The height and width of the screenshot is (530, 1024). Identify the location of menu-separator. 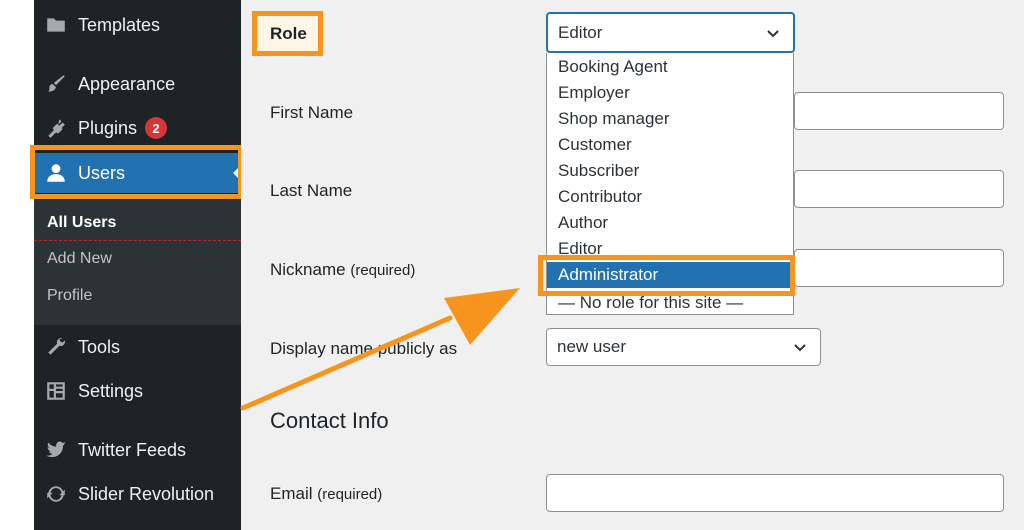
(137, 240).